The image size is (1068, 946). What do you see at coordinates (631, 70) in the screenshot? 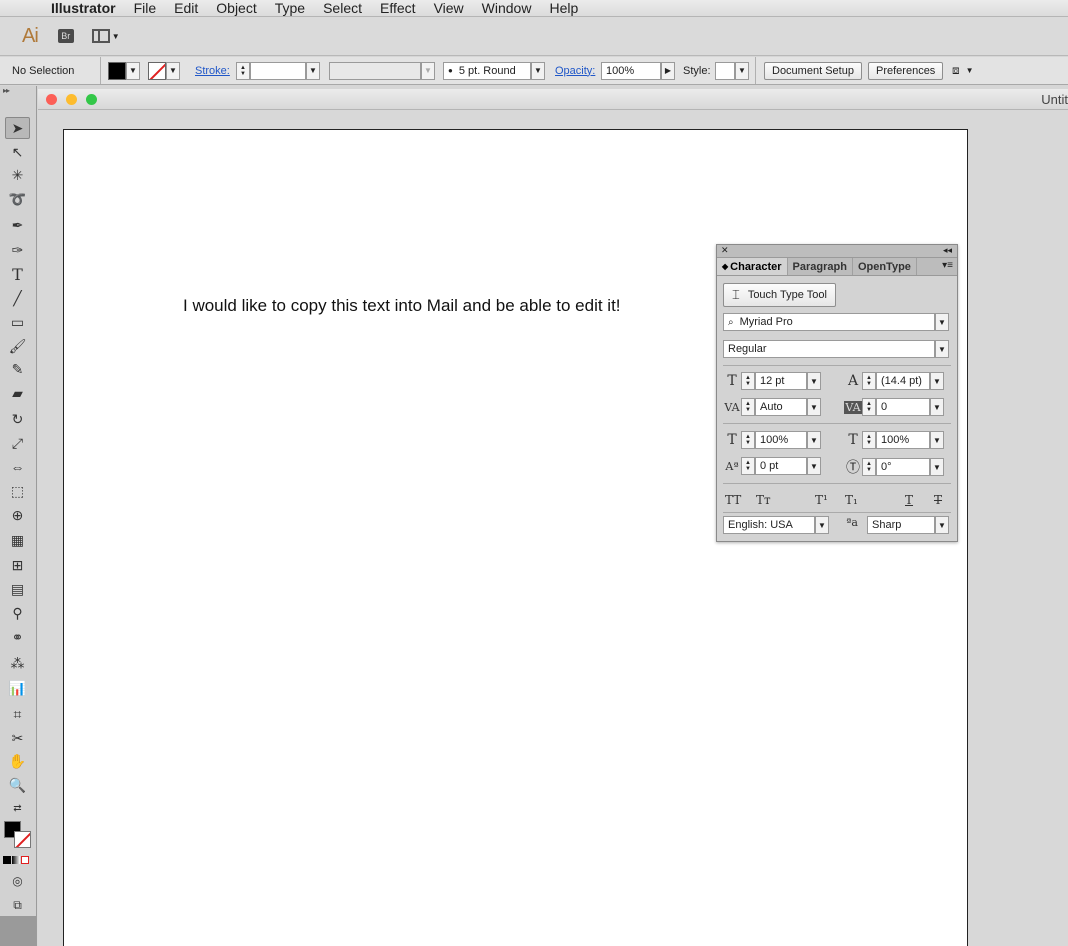
I see `opacity-input: 100%` at bounding box center [631, 70].